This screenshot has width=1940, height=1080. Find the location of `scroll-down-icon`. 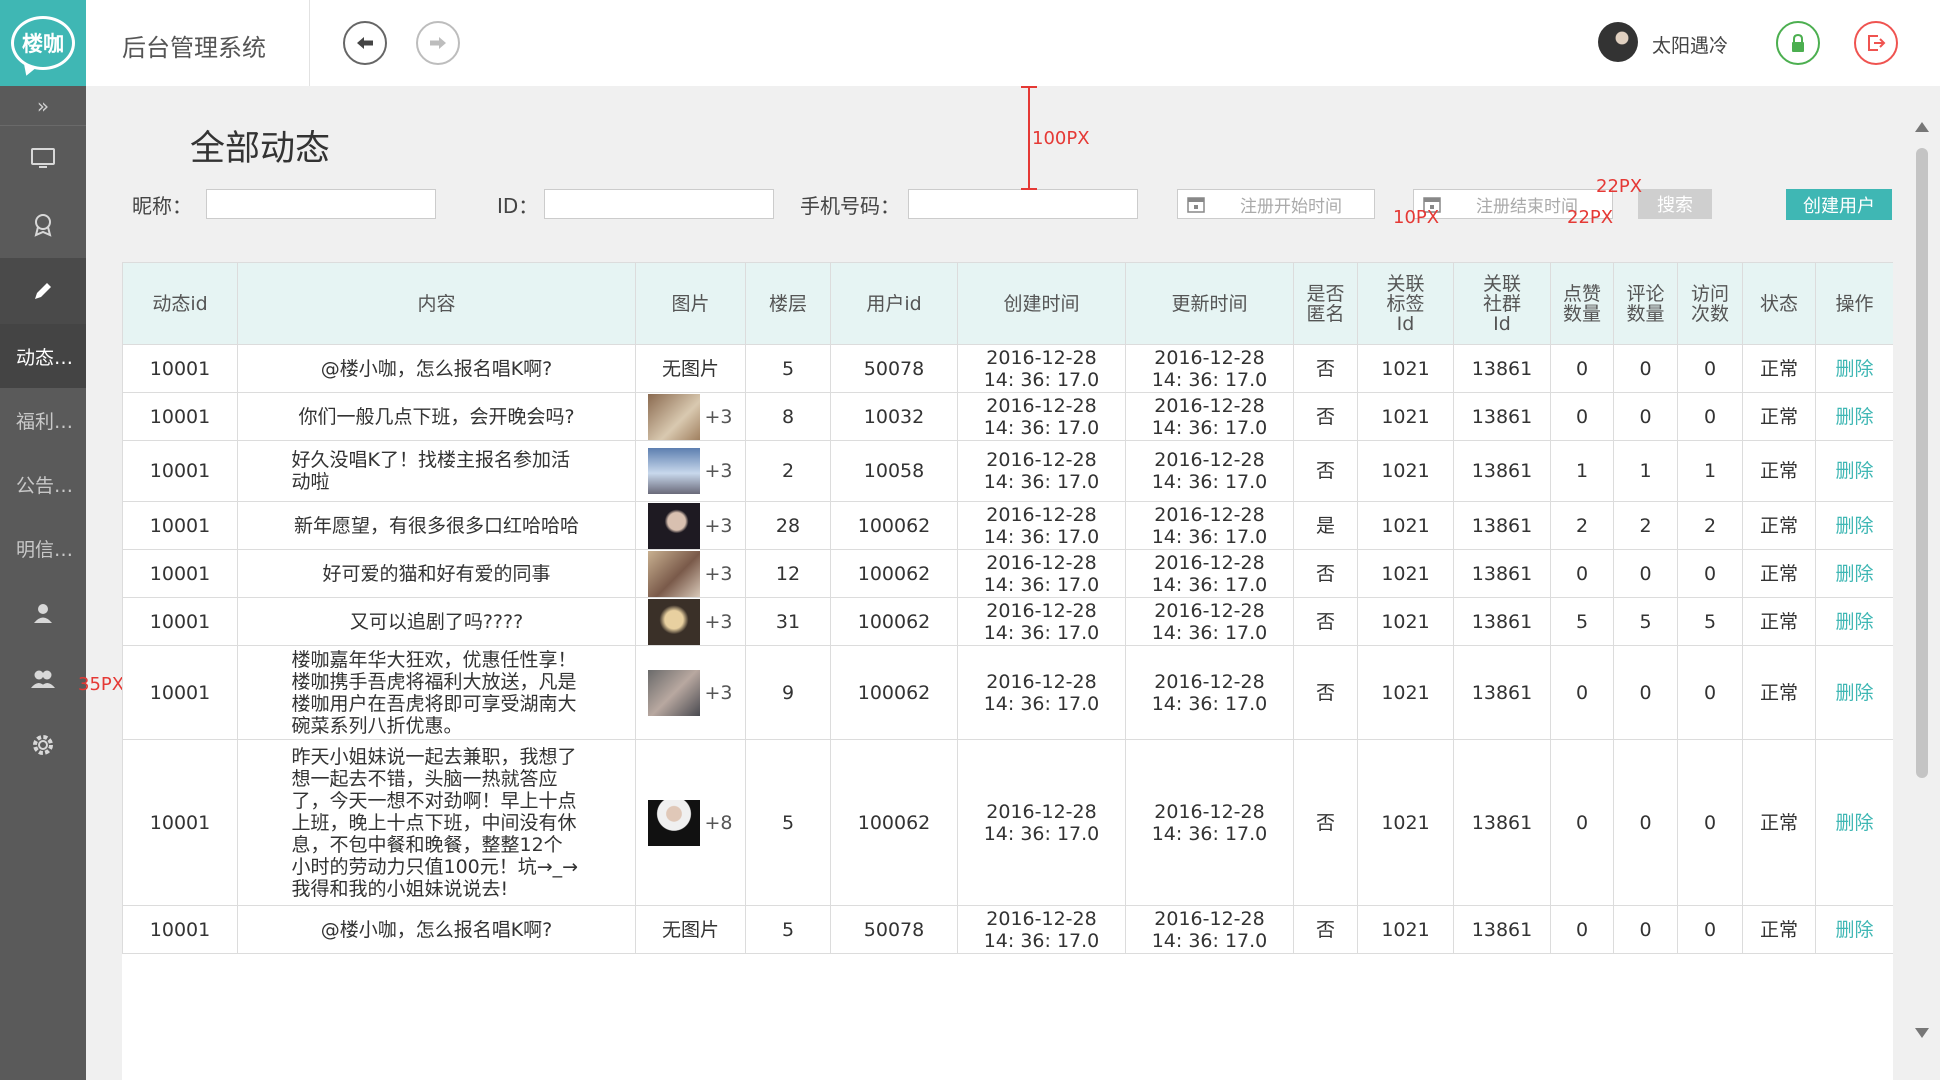

scroll-down-icon is located at coordinates (1922, 1033).